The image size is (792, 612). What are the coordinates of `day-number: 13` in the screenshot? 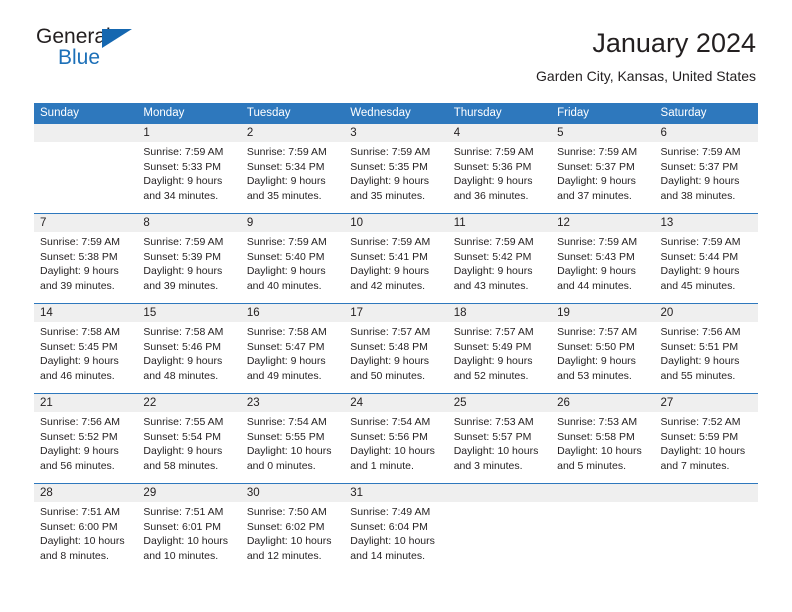 It's located at (706, 223).